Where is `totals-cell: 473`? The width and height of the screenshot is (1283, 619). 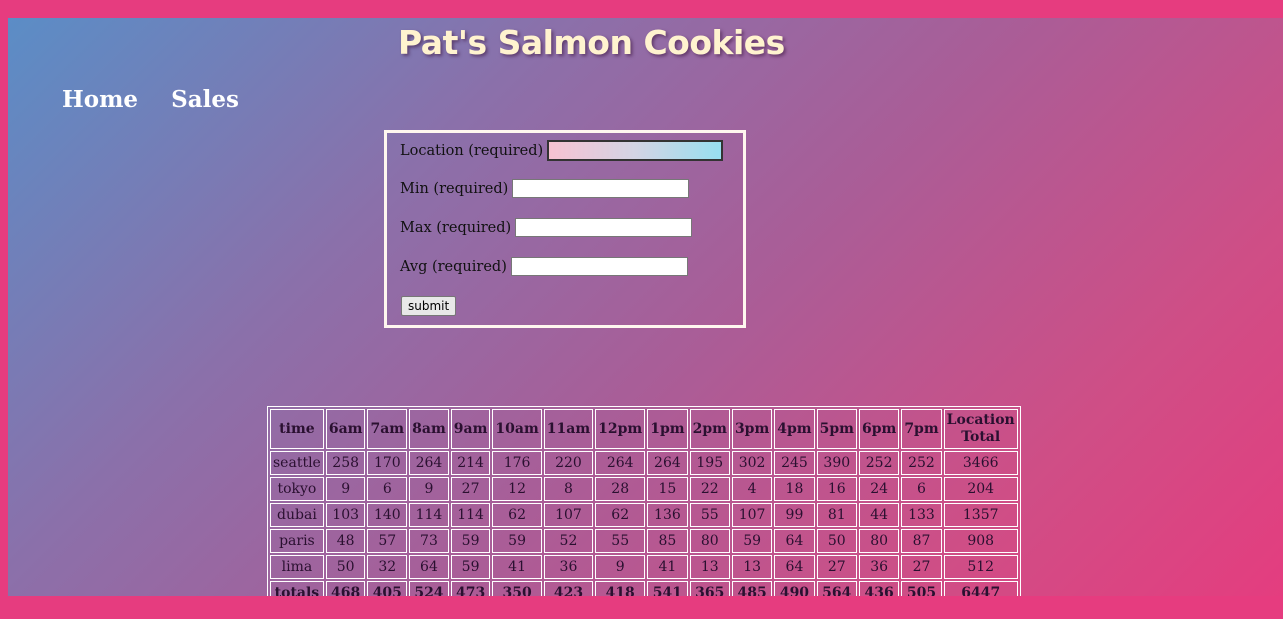 totals-cell: 473 is located at coordinates (470, 588).